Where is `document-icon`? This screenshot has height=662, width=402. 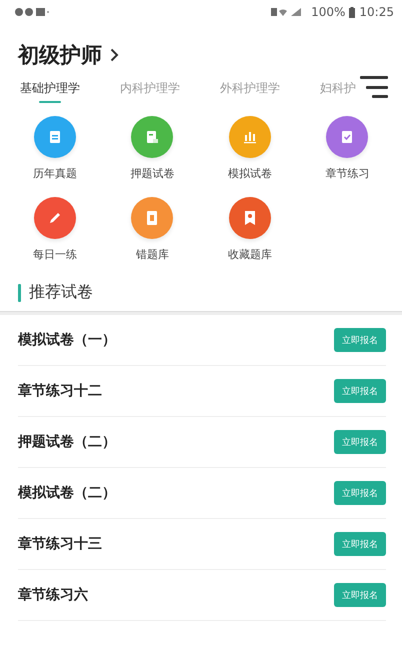 document-icon is located at coordinates (152, 137).